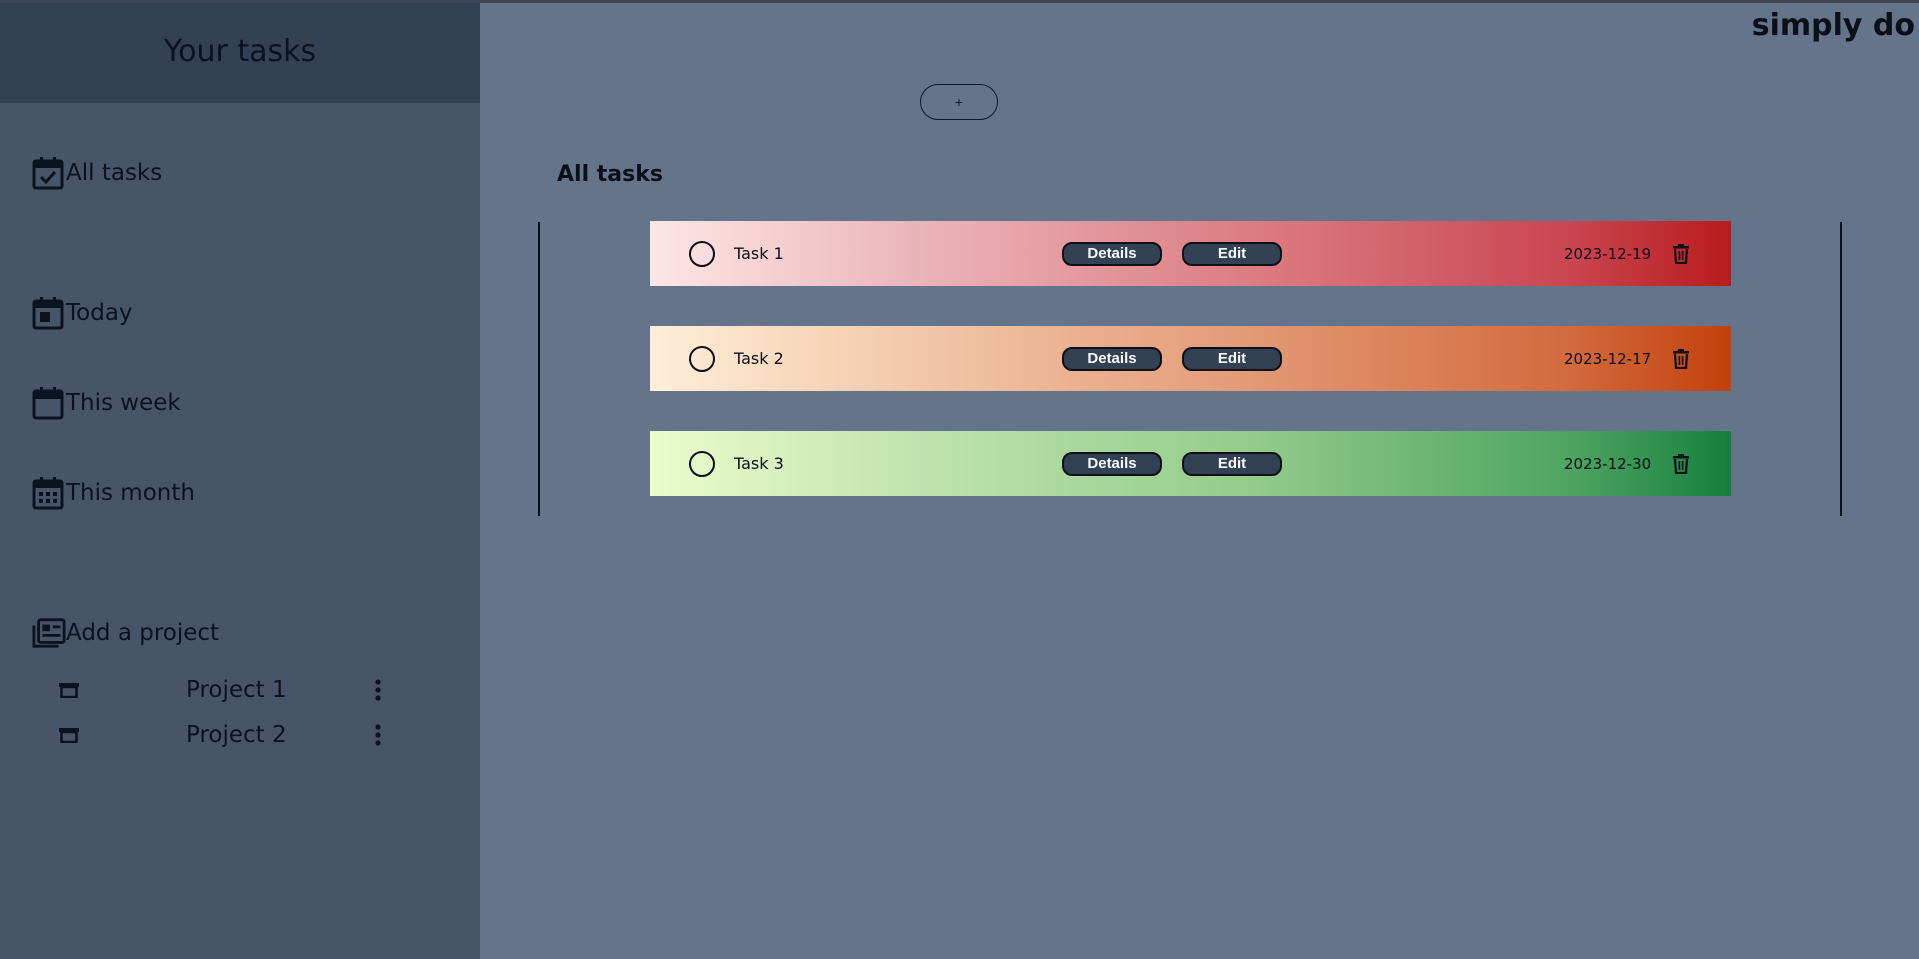 This screenshot has height=959, width=1919. I want to click on calendar-today-icon, so click(49, 313).